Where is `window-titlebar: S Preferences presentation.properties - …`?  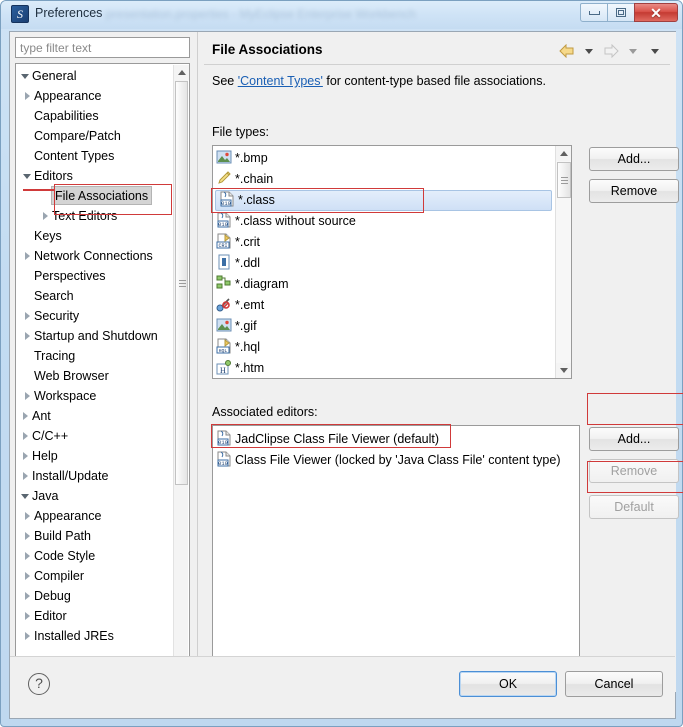 window-titlebar: S Preferences presentation.properties - … is located at coordinates (341, 15).